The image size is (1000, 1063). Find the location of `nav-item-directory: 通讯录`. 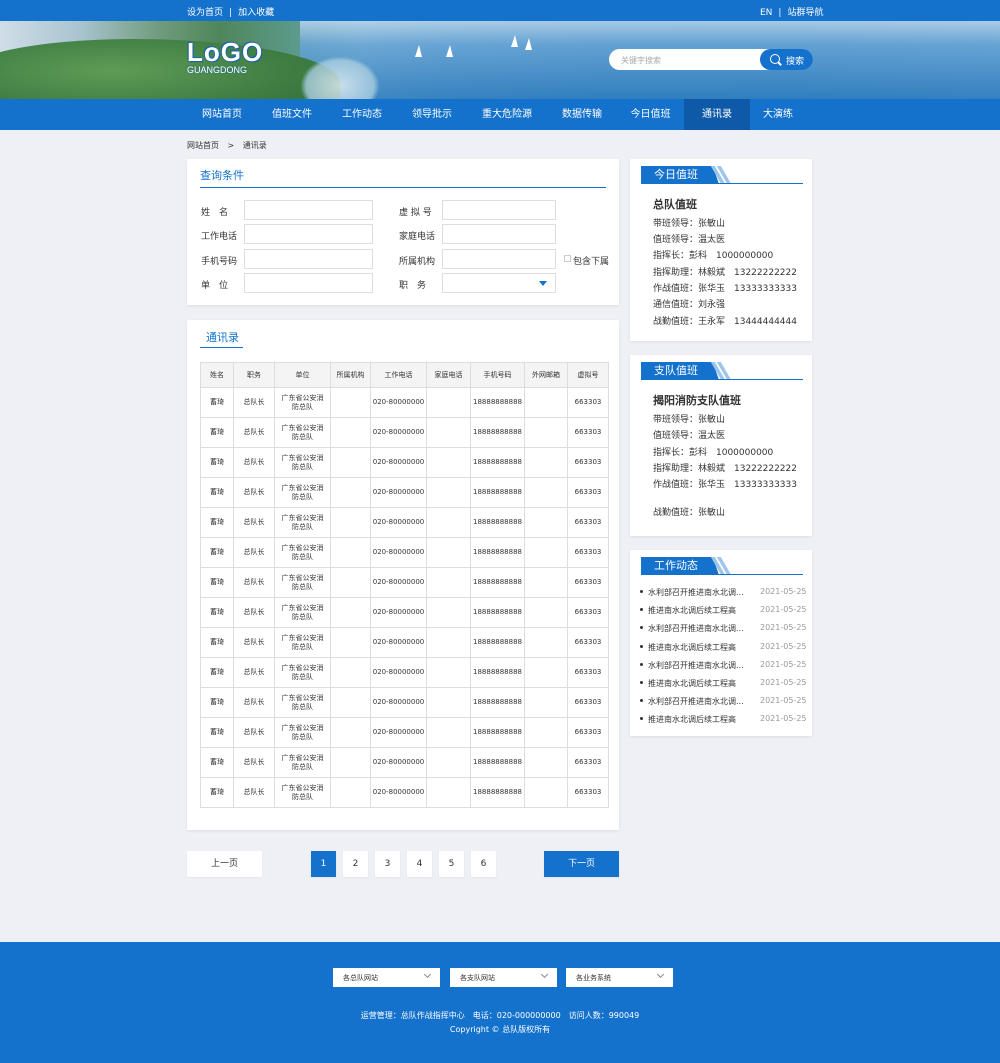

nav-item-directory: 通讯录 is located at coordinates (717, 114).